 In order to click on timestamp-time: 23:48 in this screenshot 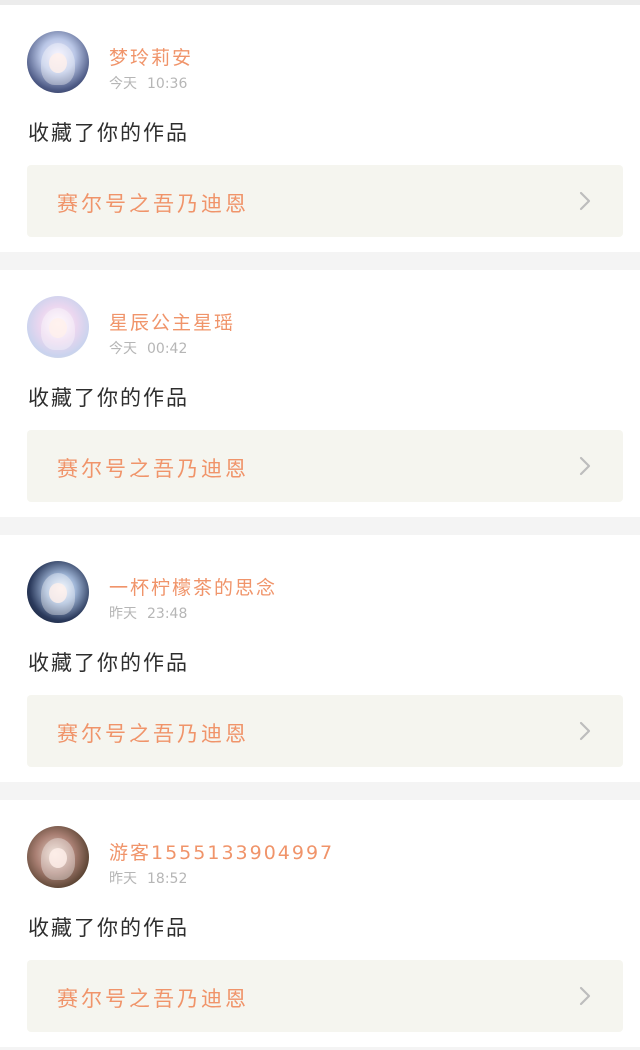, I will do `click(167, 614)`.